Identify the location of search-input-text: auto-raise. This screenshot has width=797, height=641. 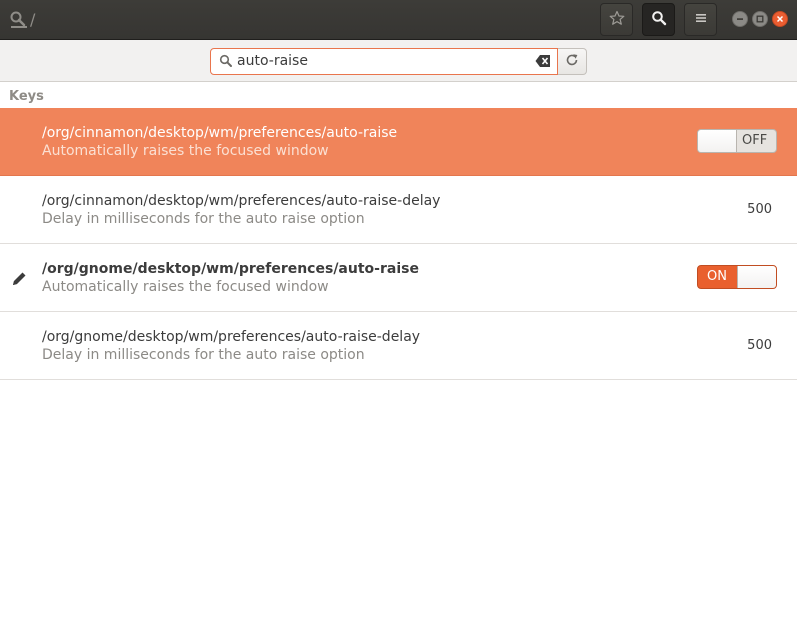
(272, 61).